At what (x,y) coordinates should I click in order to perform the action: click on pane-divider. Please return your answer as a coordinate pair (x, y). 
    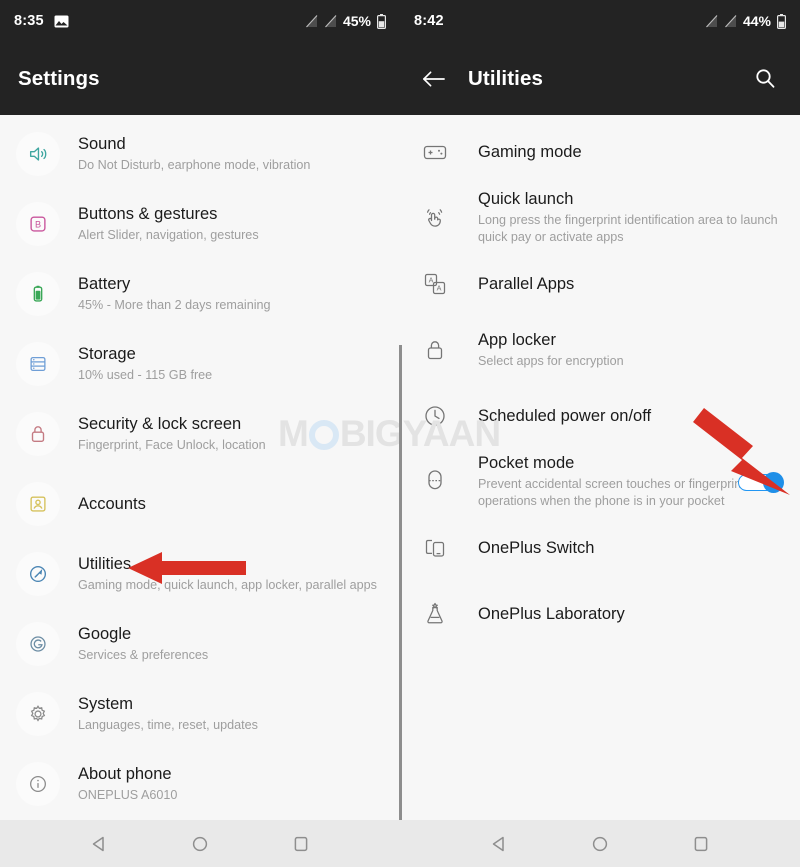
    Looking at the image, I should click on (400, 582).